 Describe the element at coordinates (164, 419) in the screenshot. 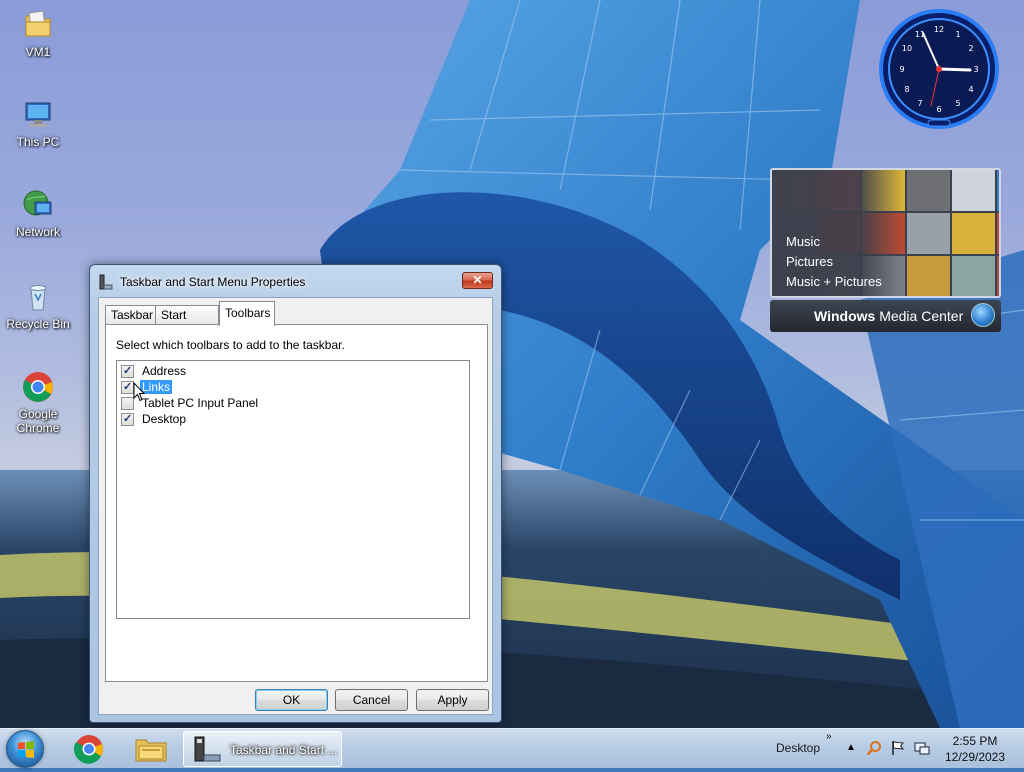

I see `toolbar-label: Desktop` at that location.